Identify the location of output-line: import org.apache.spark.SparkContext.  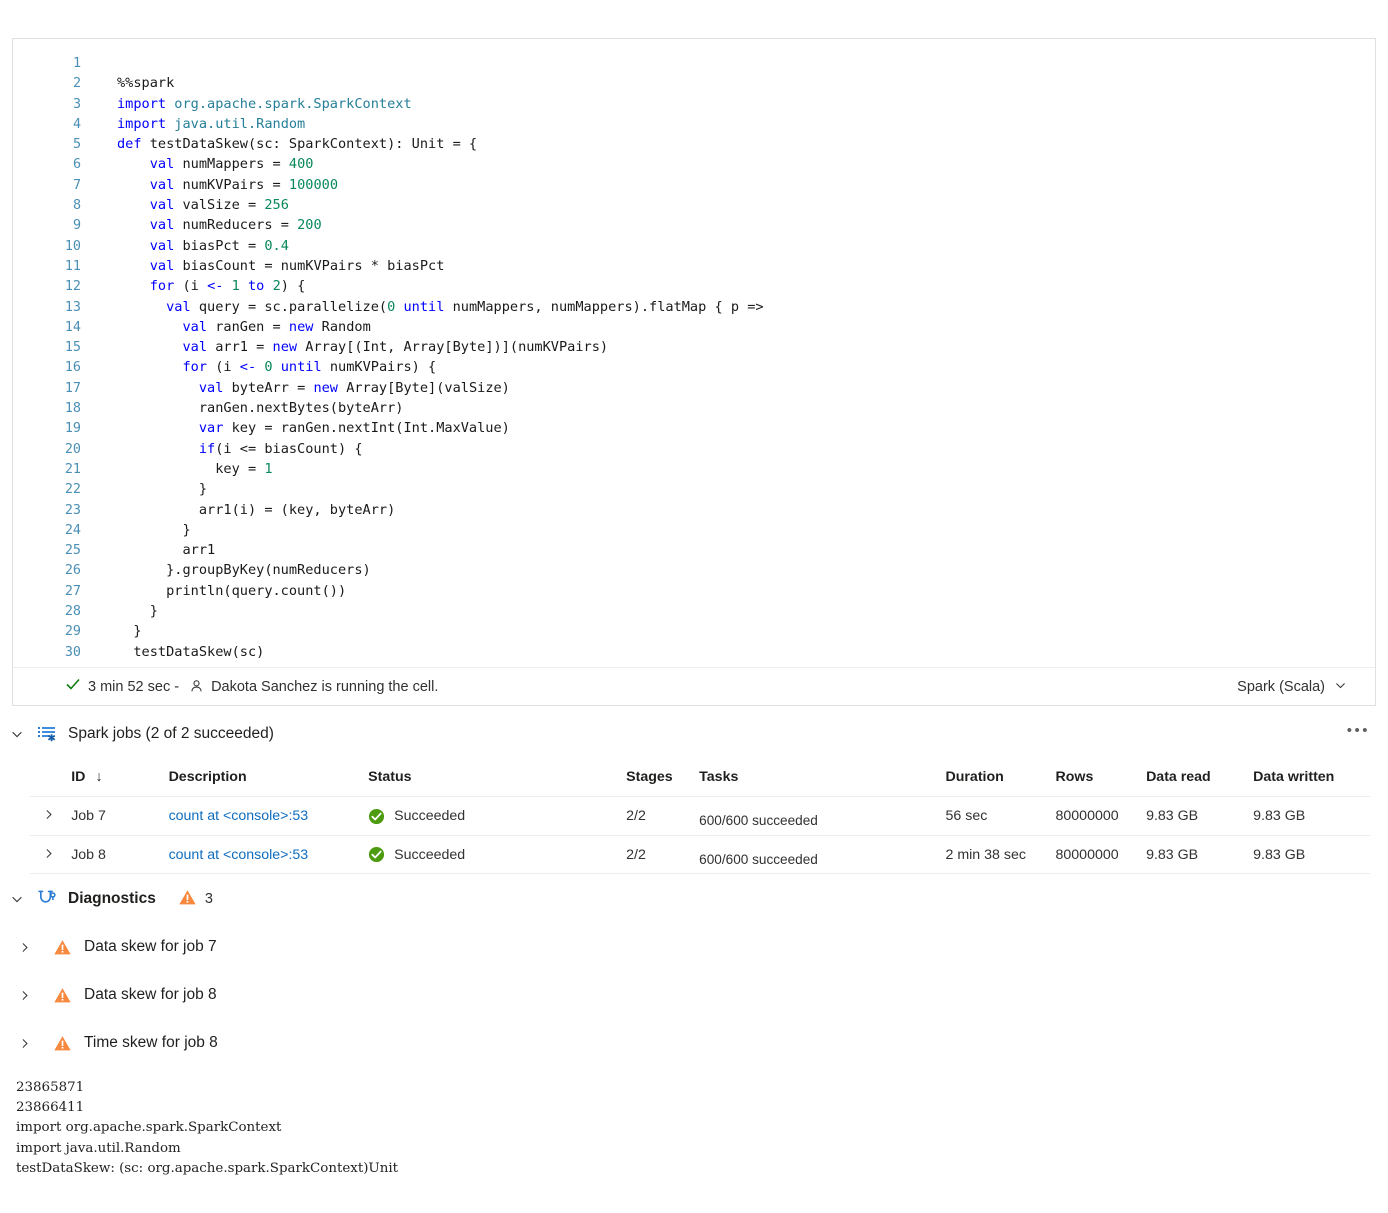
(149, 1128).